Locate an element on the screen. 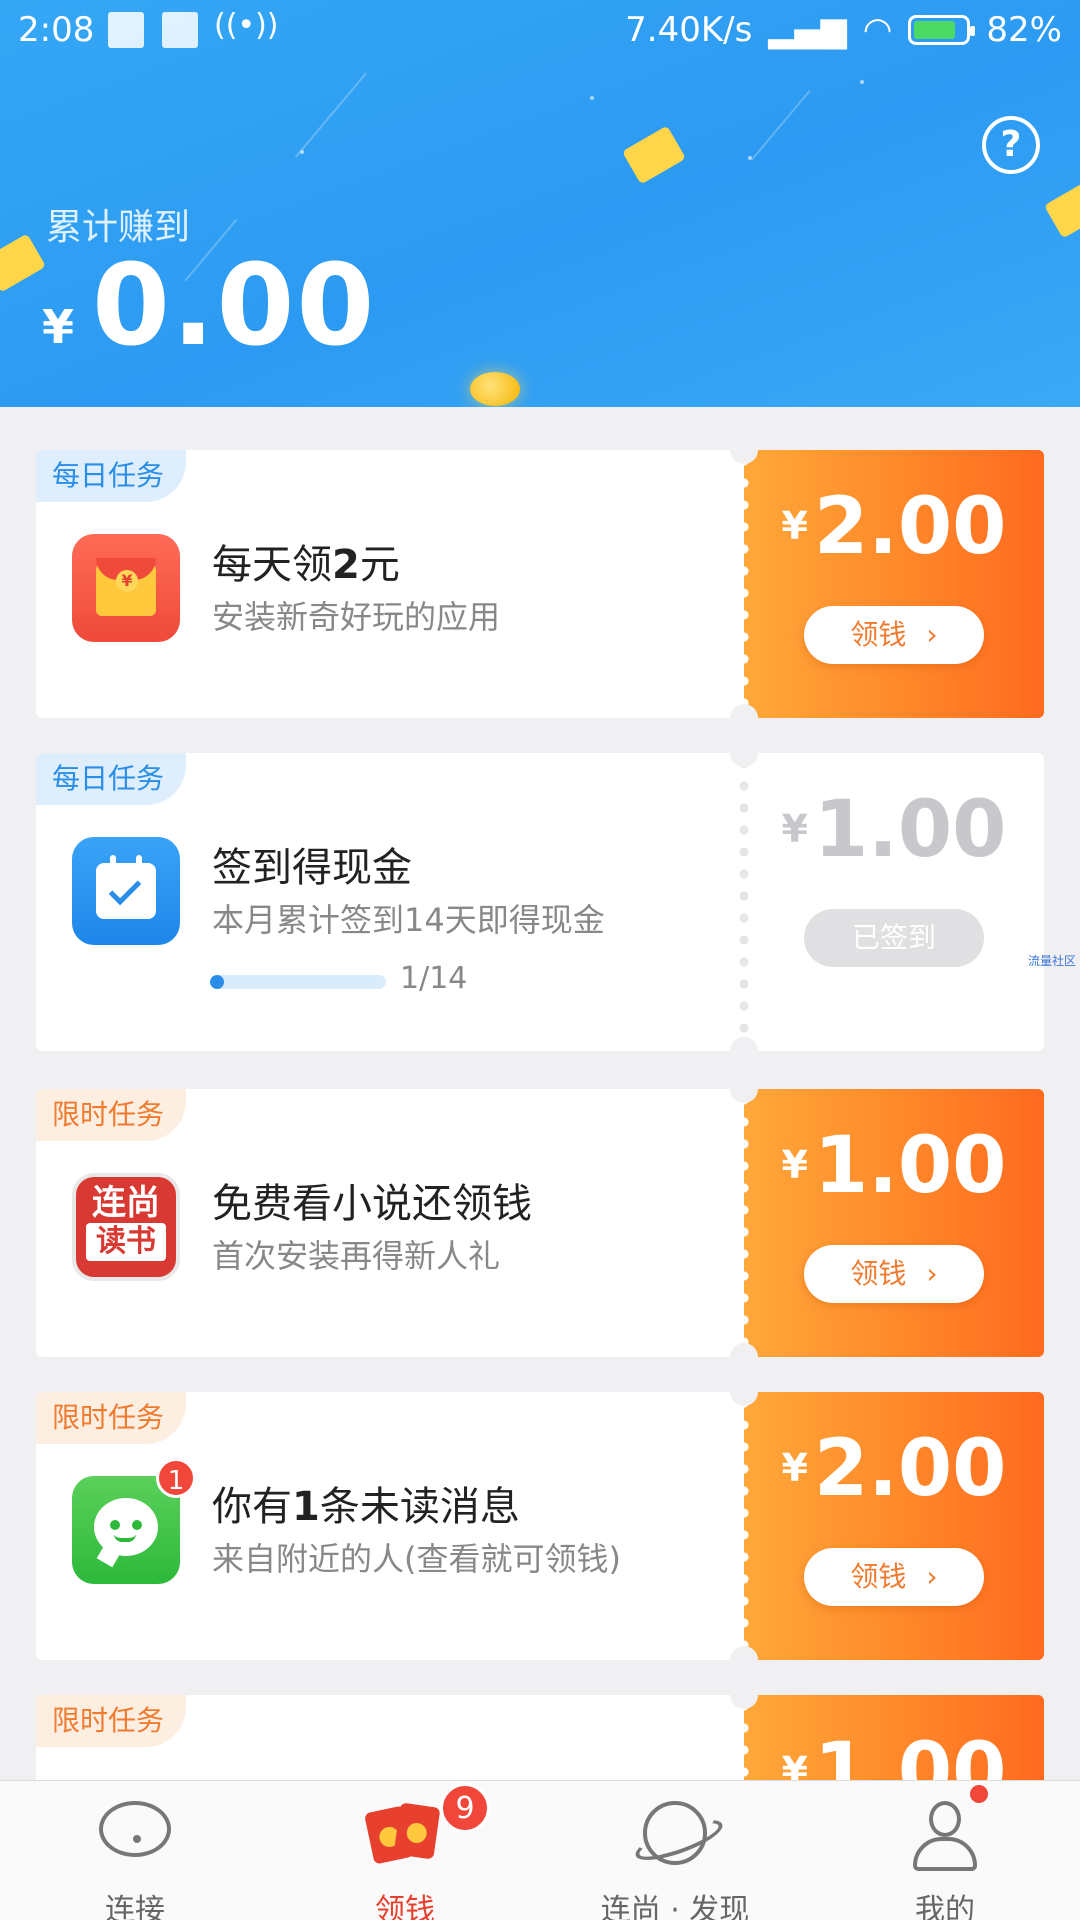 The width and height of the screenshot is (1080, 1920). battery-percent: 82% is located at coordinates (1024, 30).